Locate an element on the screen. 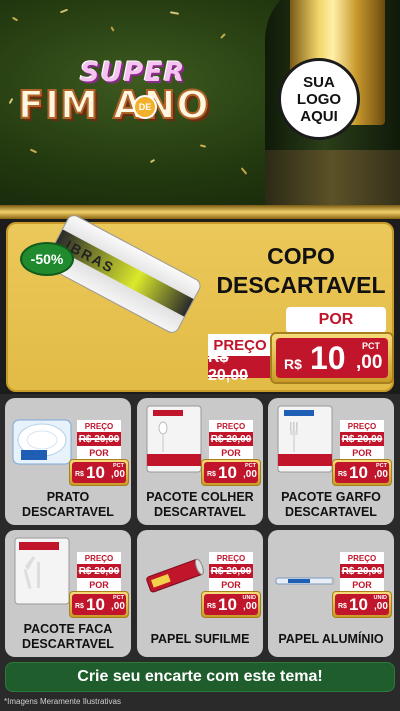 Image resolution: width=400 pixels, height=711 pixels. logo-line-3: AQUI is located at coordinates (319, 116).